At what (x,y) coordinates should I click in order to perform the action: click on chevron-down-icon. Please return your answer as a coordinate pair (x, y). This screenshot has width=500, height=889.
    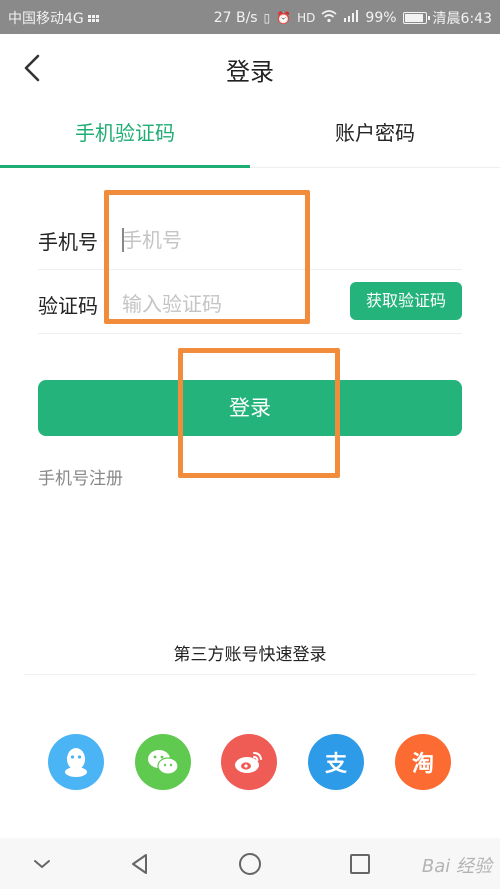
    Looking at the image, I should click on (42, 864).